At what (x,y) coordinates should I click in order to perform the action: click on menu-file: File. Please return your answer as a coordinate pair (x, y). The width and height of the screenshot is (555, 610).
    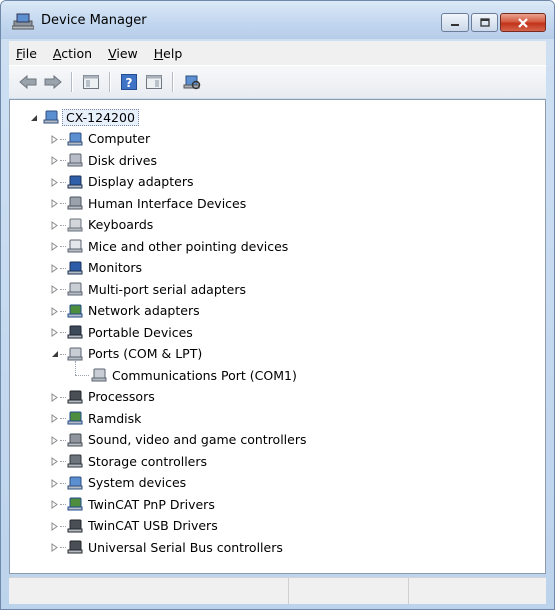
    Looking at the image, I should click on (27, 53).